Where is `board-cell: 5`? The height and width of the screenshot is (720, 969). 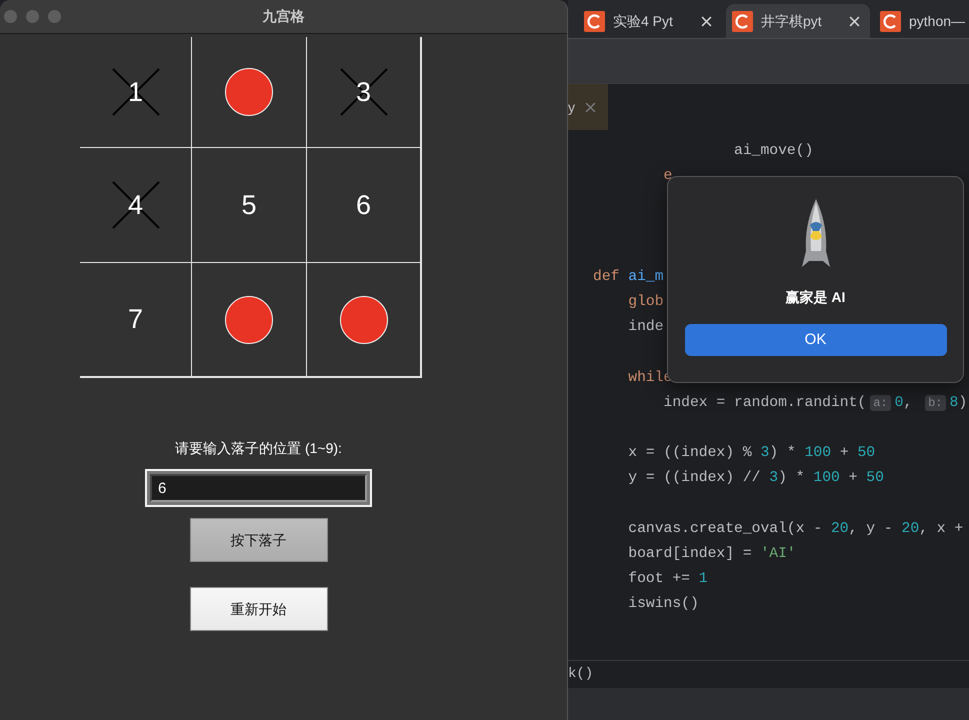
board-cell: 5 is located at coordinates (249, 205).